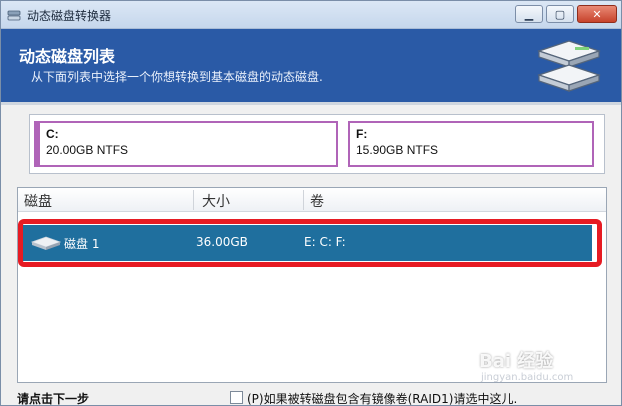 The height and width of the screenshot is (406, 622). Describe the element at coordinates (317, 201) in the screenshot. I see `column-header-volumes: 卷` at that location.